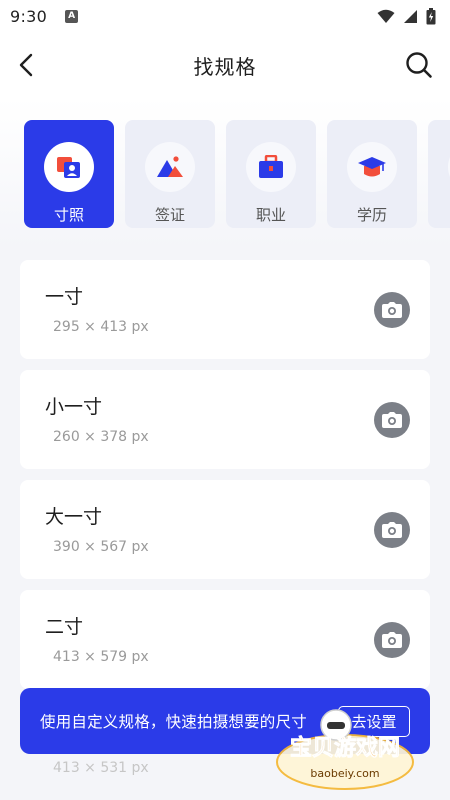 The height and width of the screenshot is (800, 450). I want to click on custom-spec-banner: 使用自定义规格，快速拍摄想要的尺寸 去设置, so click(225, 721).